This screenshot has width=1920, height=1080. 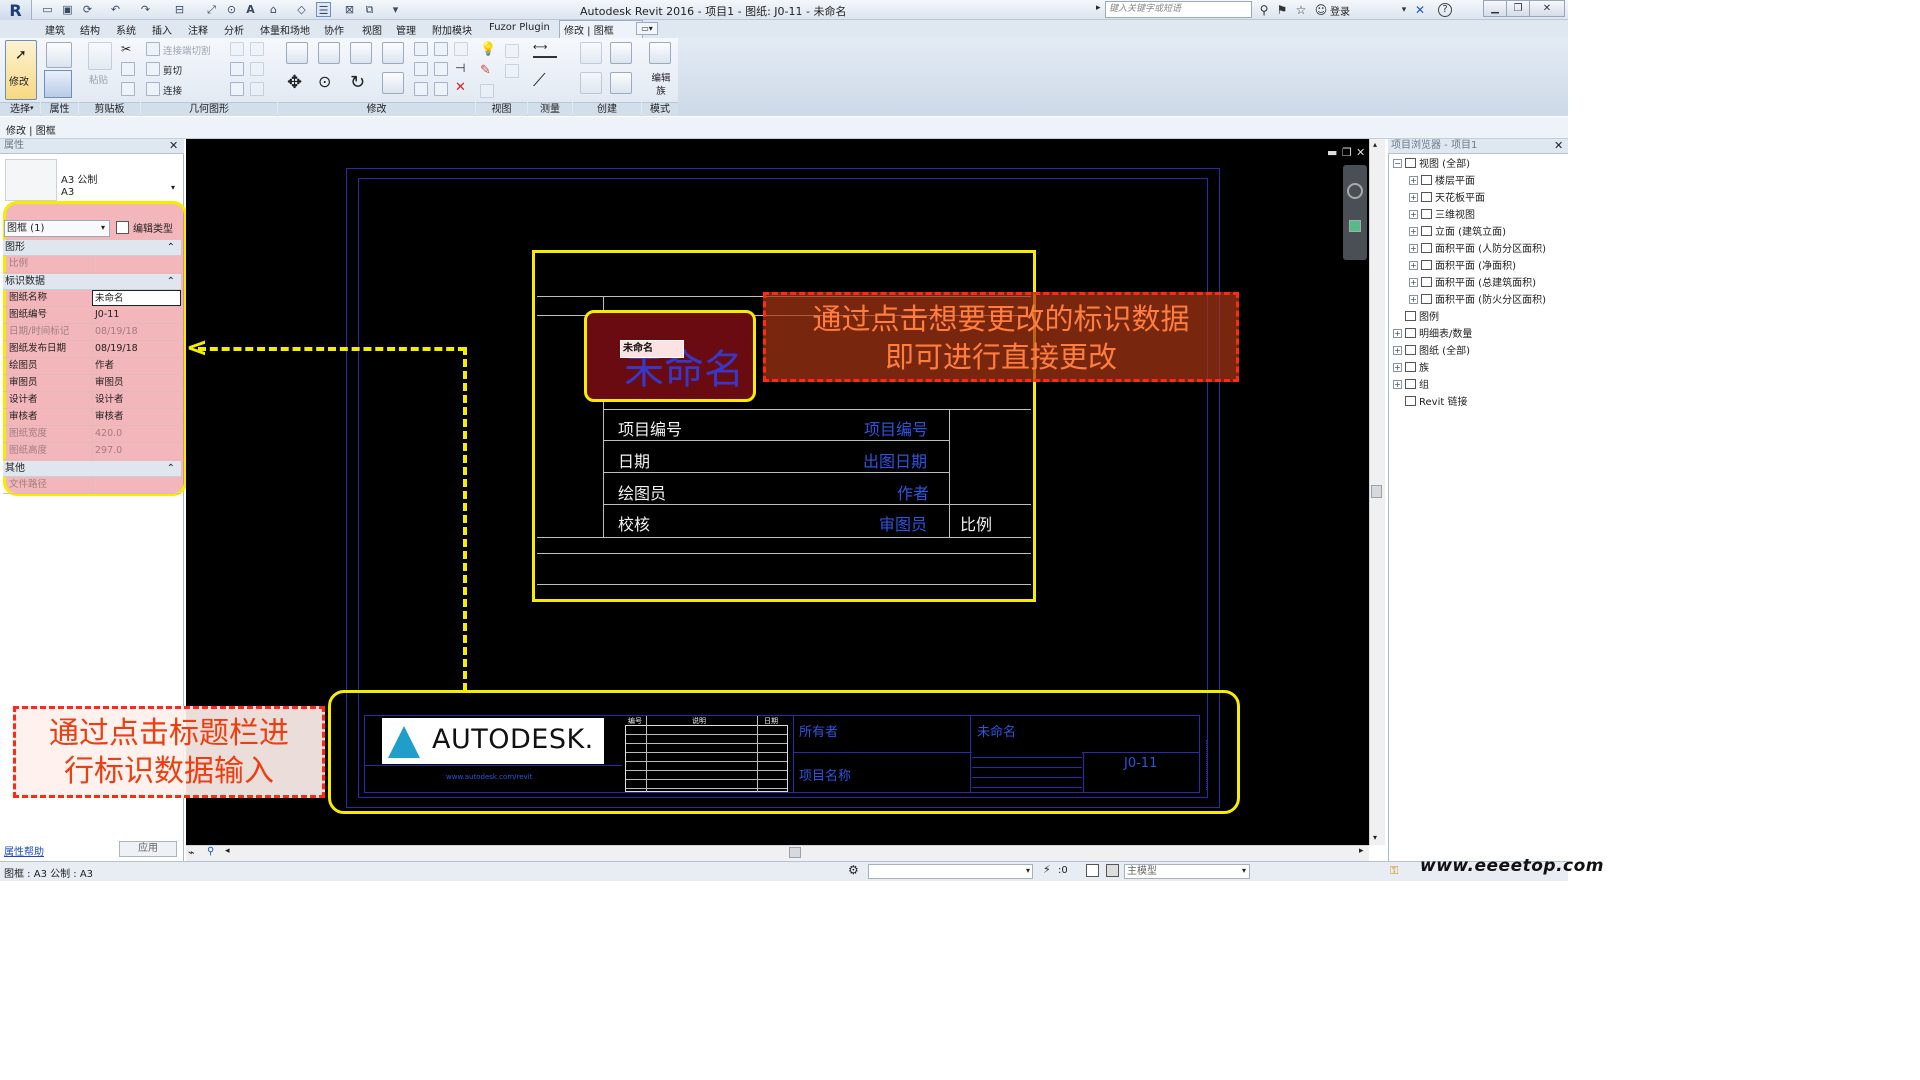 What do you see at coordinates (441, 89) in the screenshot?
I see `trim-single-icon` at bounding box center [441, 89].